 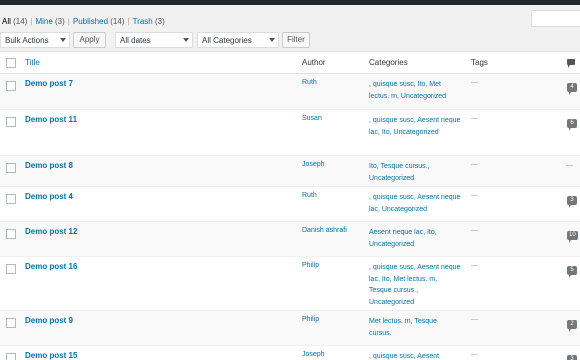 What do you see at coordinates (11, 63) in the screenshot?
I see `select-all-checkbox` at bounding box center [11, 63].